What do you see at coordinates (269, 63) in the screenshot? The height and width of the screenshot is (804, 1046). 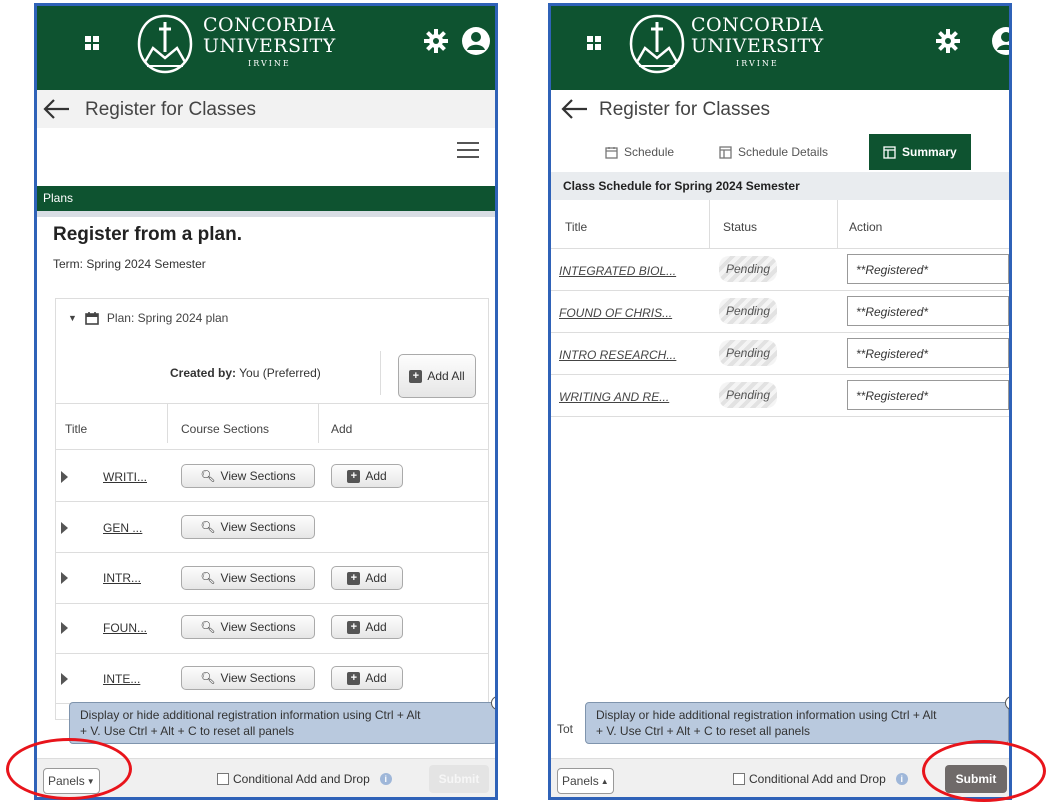 I see `brand-line3: IRVINE` at bounding box center [269, 63].